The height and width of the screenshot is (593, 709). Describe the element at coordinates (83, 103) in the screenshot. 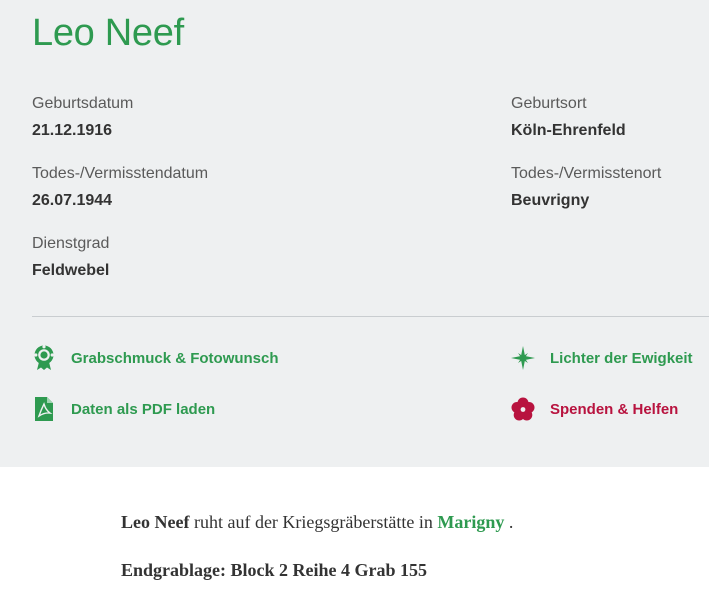

I see `birth-date-label: Geburtsdatum` at that location.